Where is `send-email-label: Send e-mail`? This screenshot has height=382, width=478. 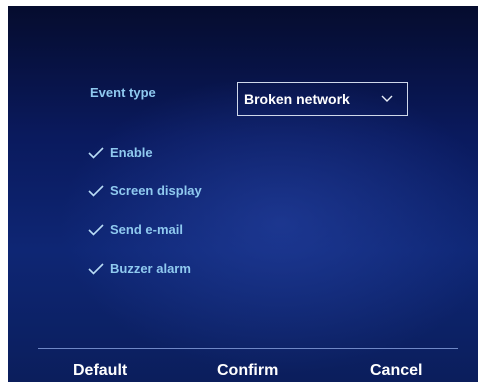 send-email-label: Send e-mail is located at coordinates (146, 229).